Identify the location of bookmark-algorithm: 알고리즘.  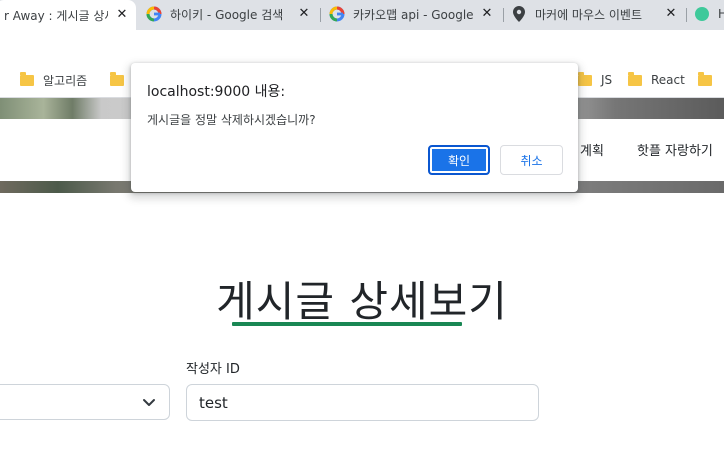
(54, 79).